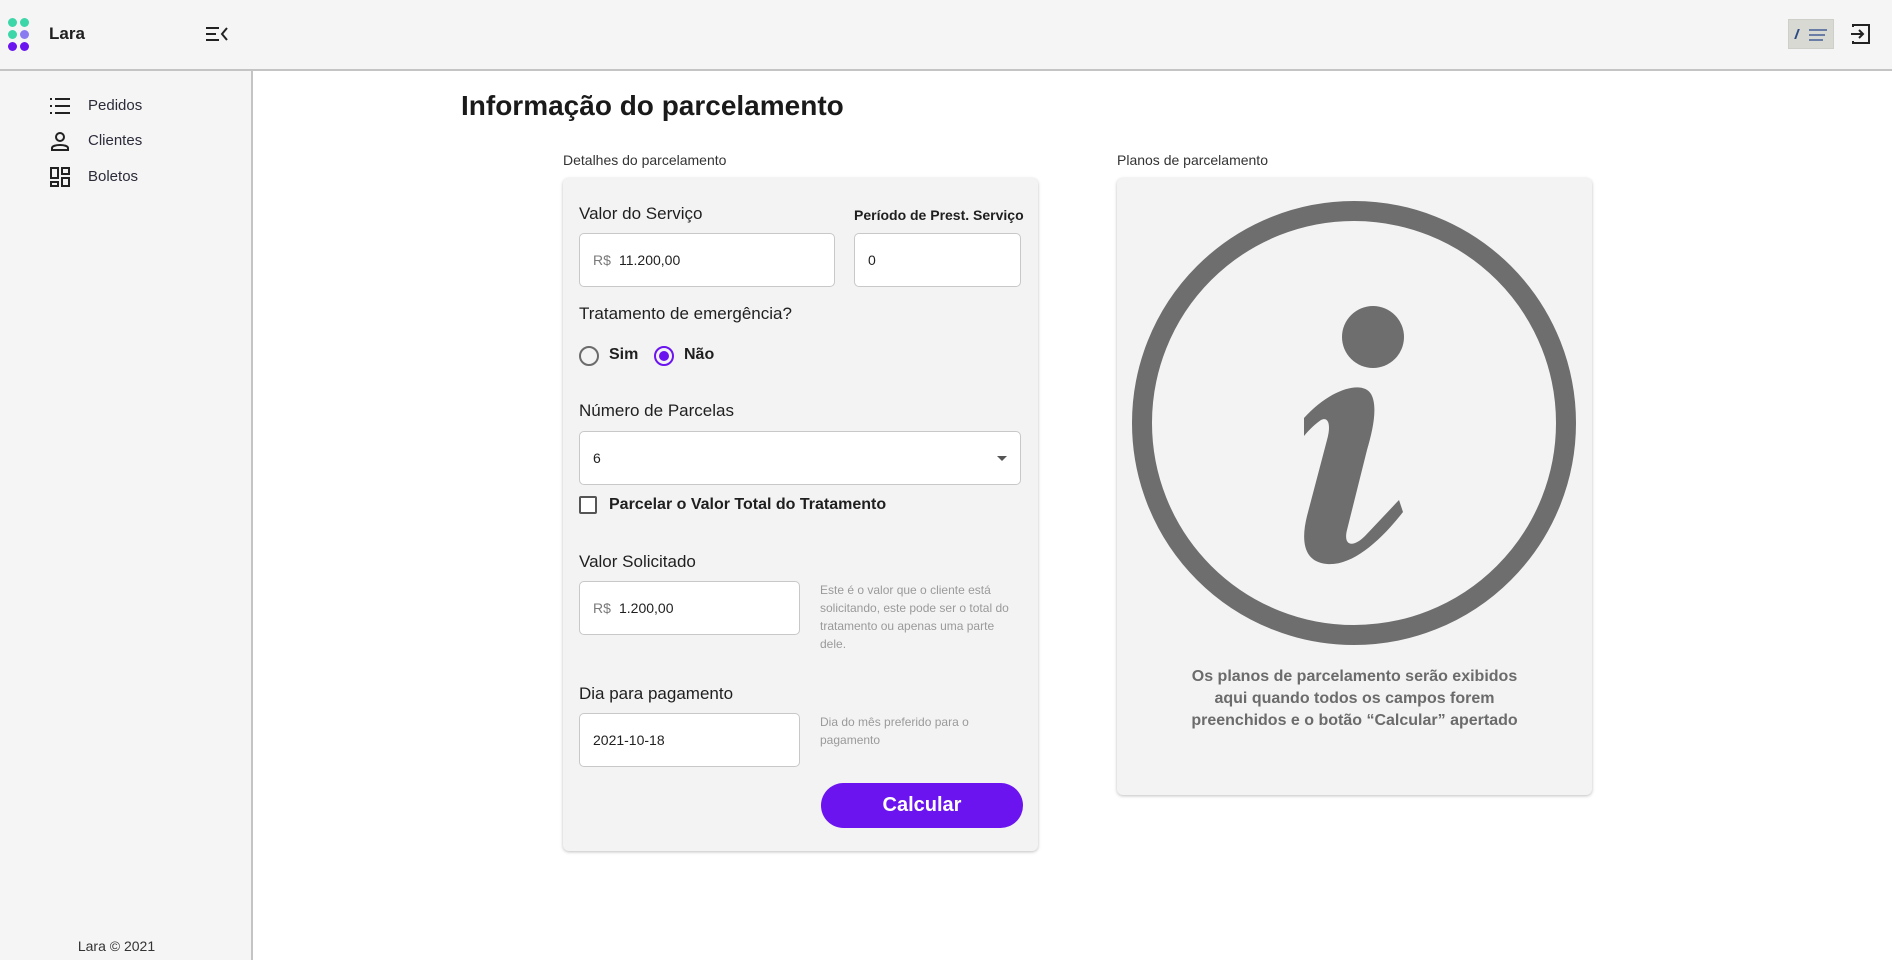 The width and height of the screenshot is (1892, 960). Describe the element at coordinates (217, 34) in the screenshot. I see `menu-collapse-icon` at that location.